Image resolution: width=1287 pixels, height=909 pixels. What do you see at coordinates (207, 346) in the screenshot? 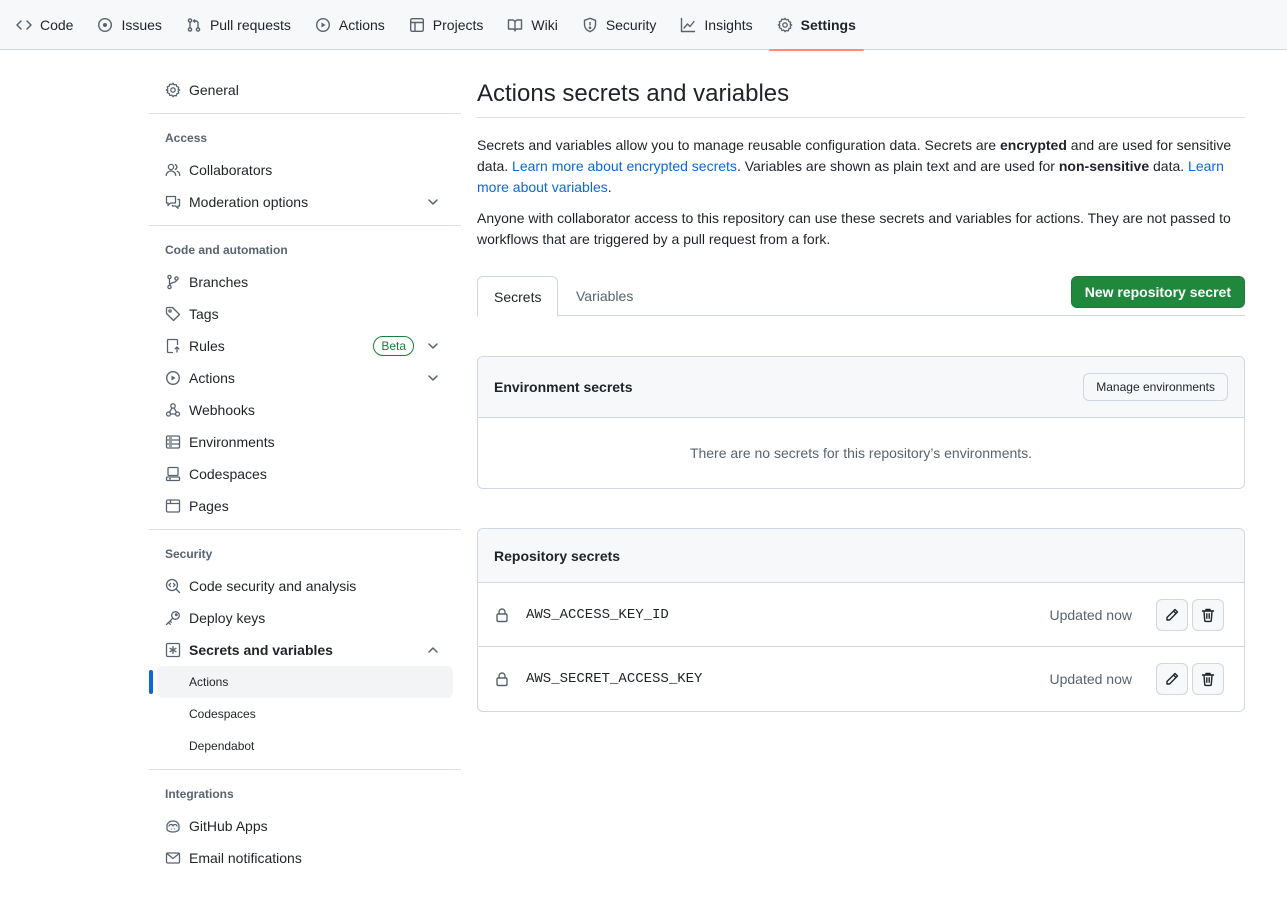
I see `sidebar-item-label: Rules` at bounding box center [207, 346].